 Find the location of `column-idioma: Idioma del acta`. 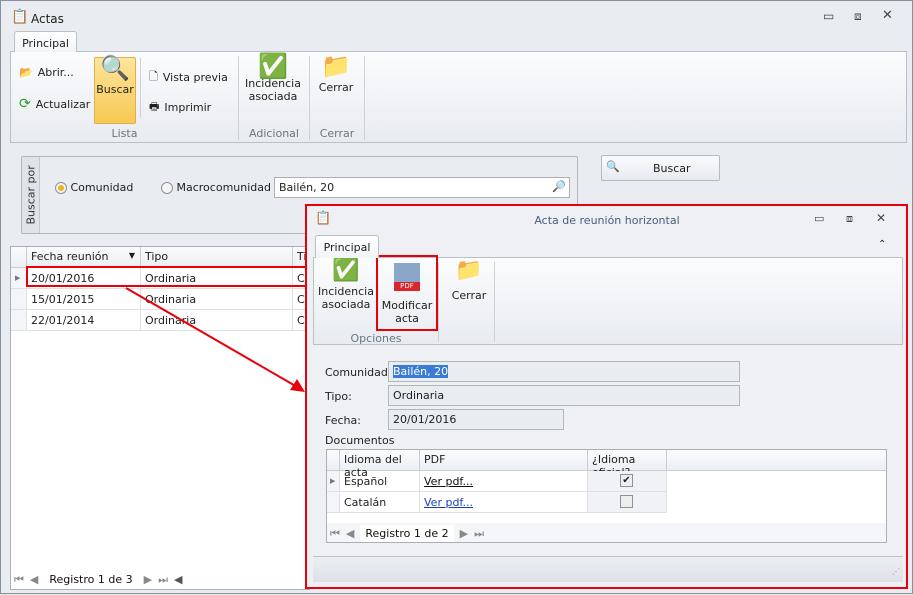

column-idioma: Idioma del acta is located at coordinates (380, 464).